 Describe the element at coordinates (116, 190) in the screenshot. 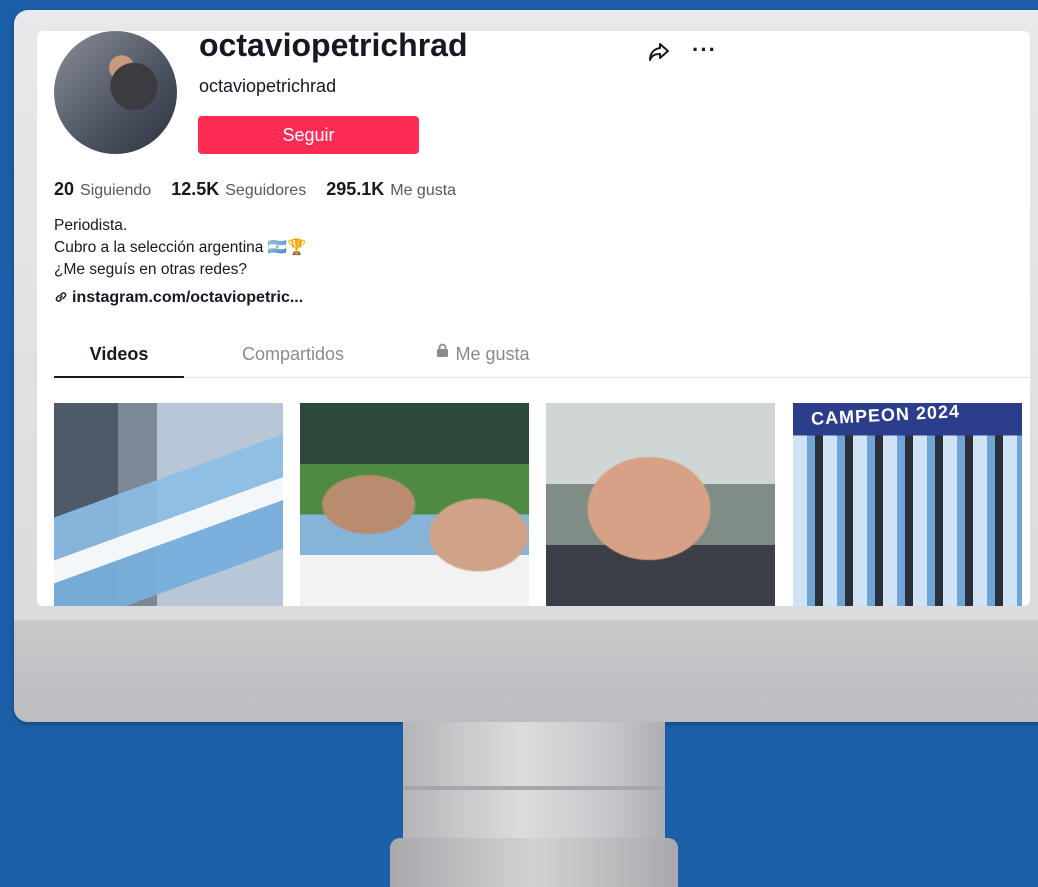

I see `stat-following-label: Siguiendo` at that location.